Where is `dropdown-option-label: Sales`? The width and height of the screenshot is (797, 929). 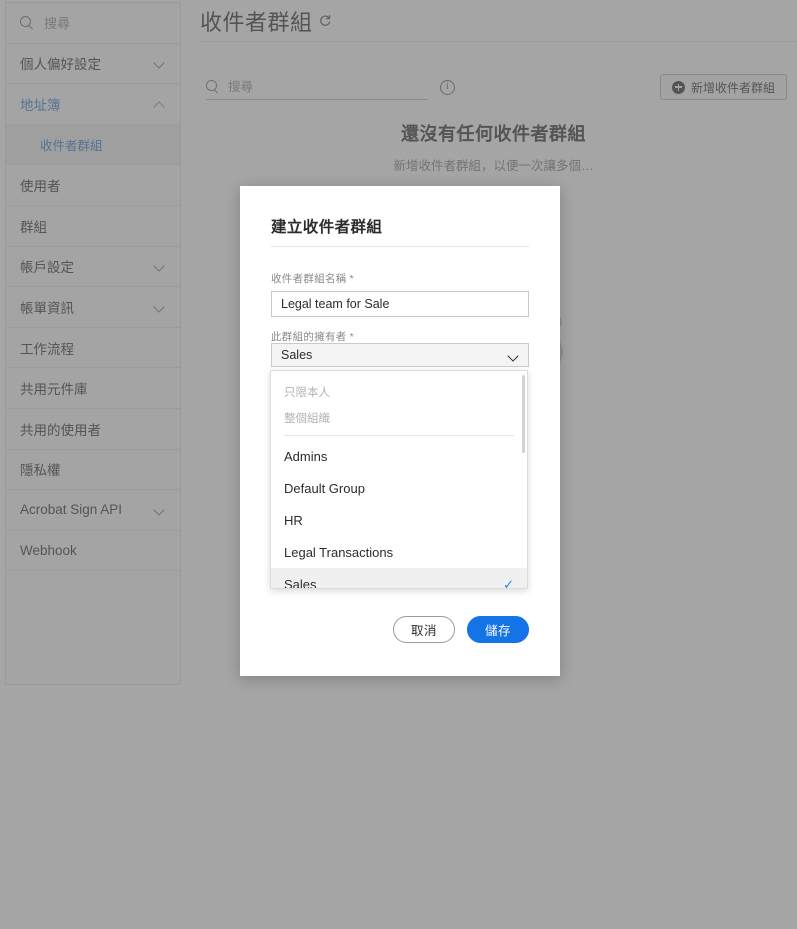 dropdown-option-label: Sales is located at coordinates (300, 582).